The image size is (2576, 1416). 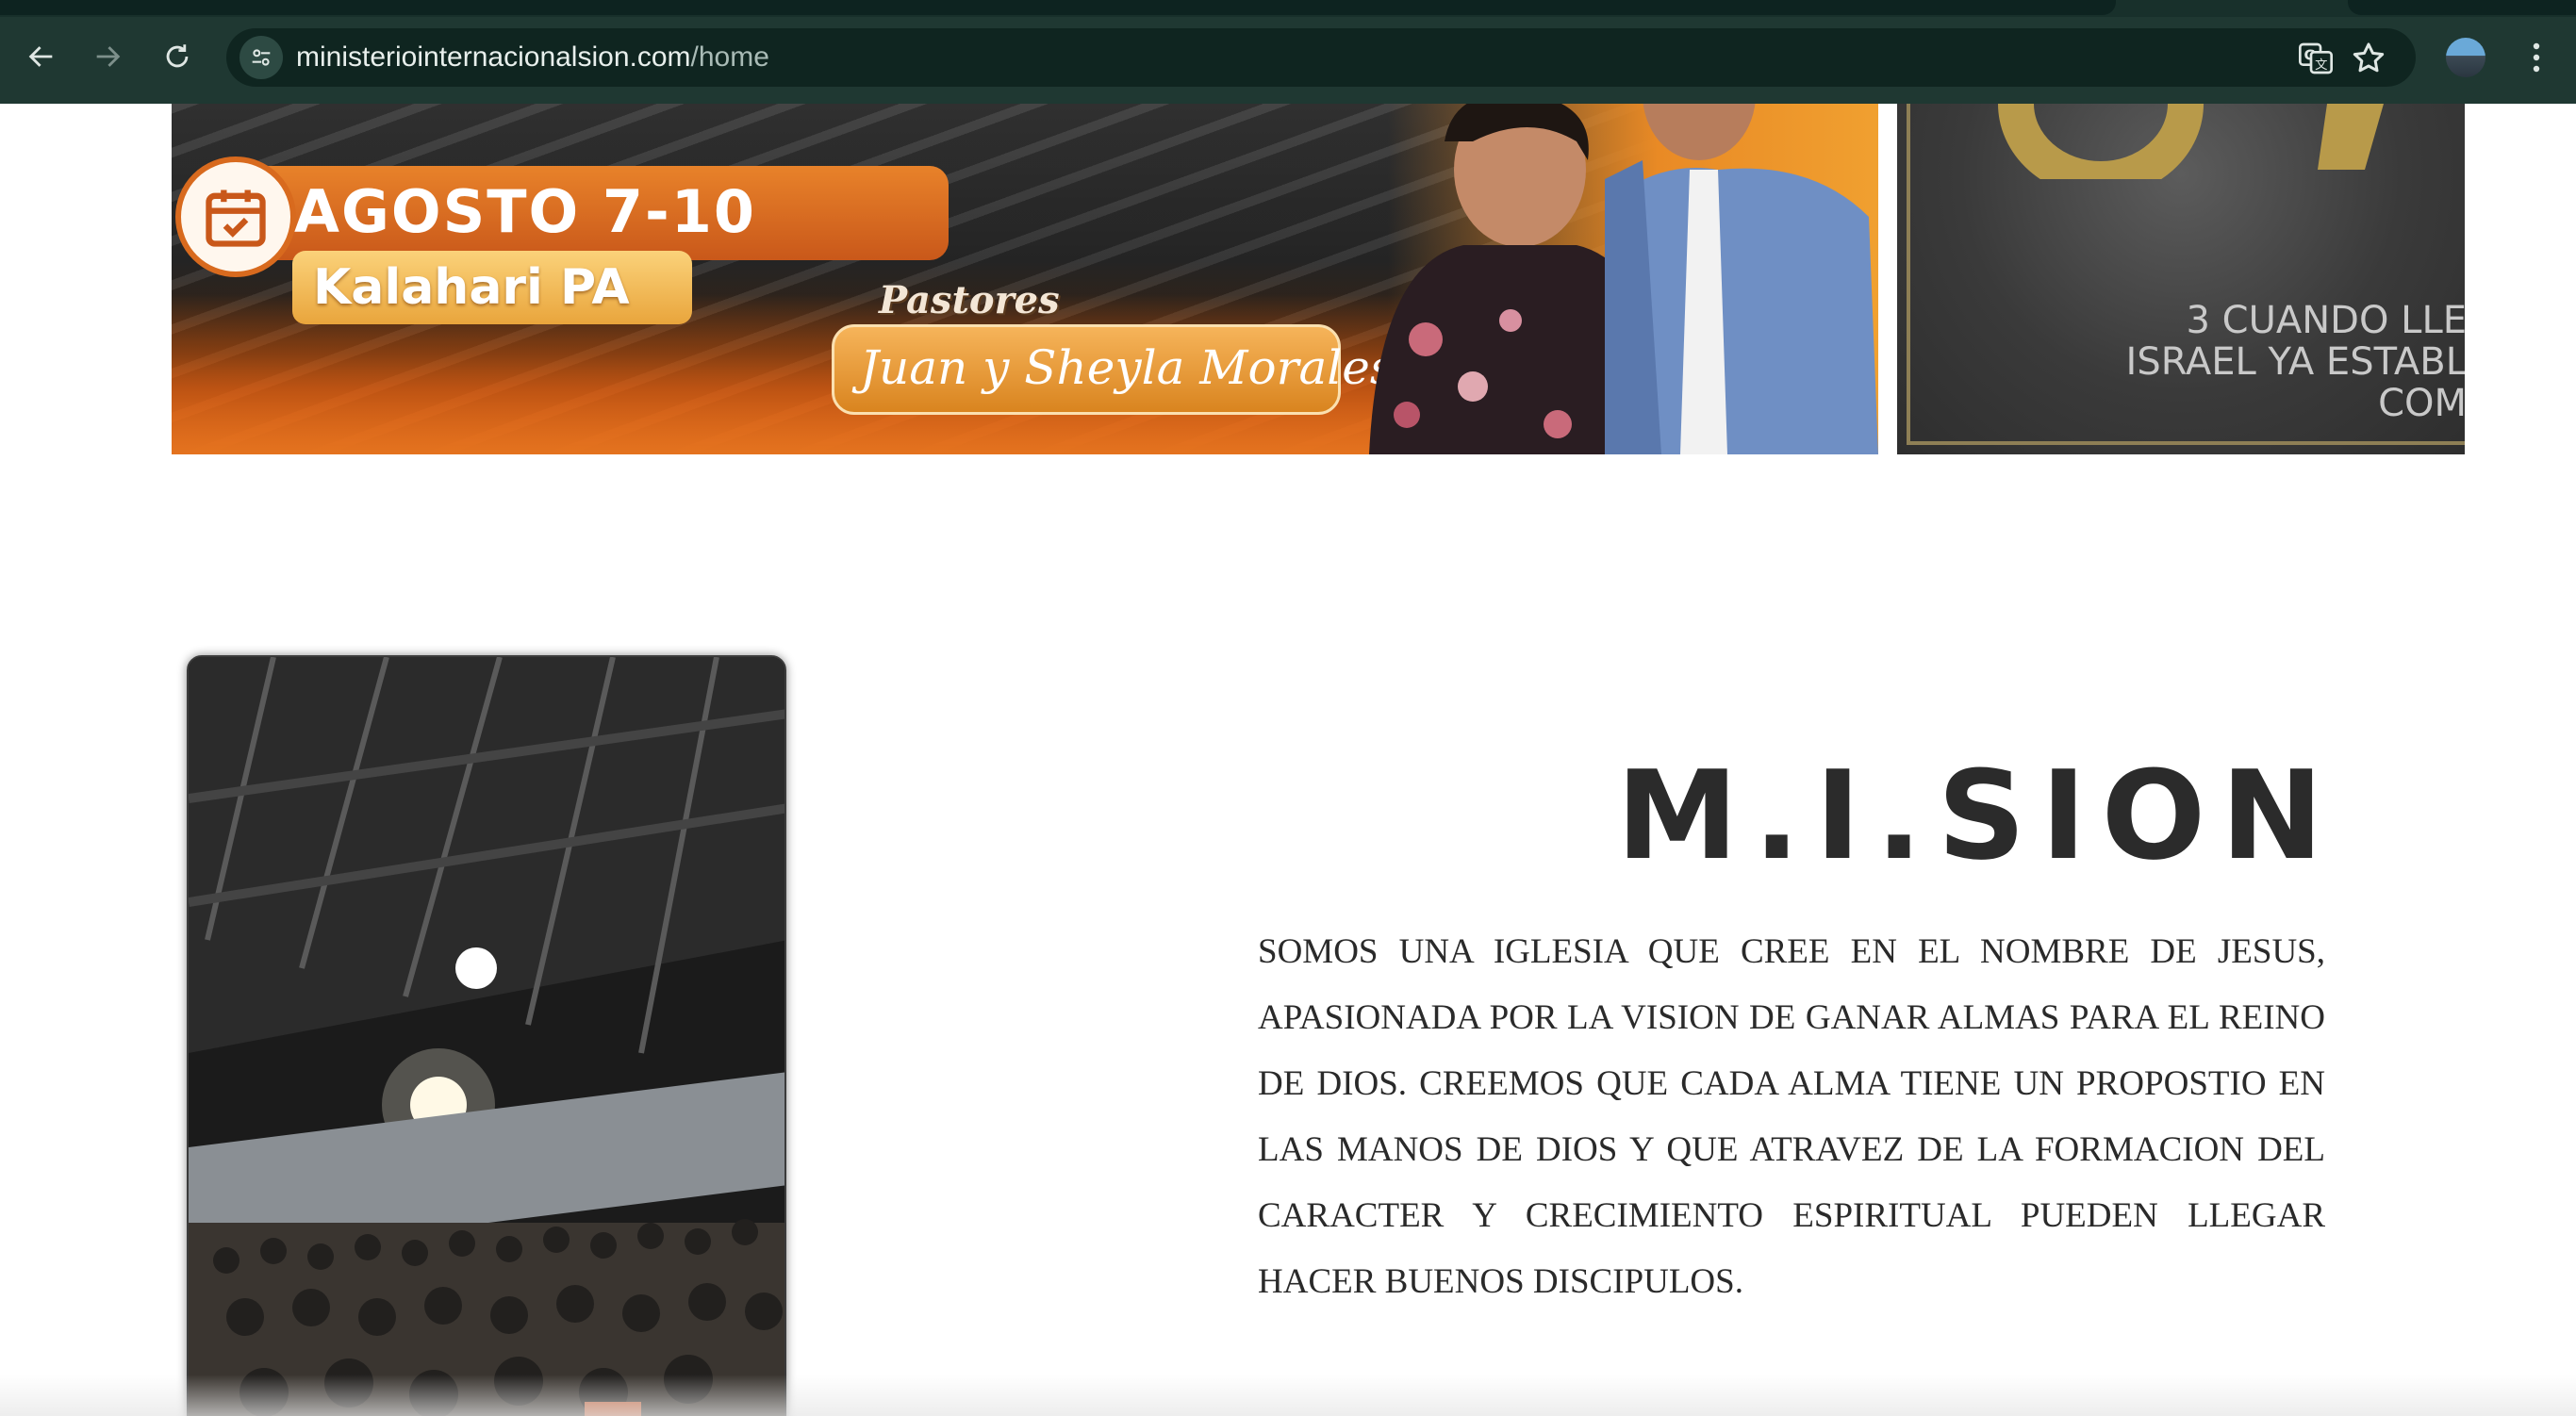 I want to click on calendar-badge, so click(x=235, y=216).